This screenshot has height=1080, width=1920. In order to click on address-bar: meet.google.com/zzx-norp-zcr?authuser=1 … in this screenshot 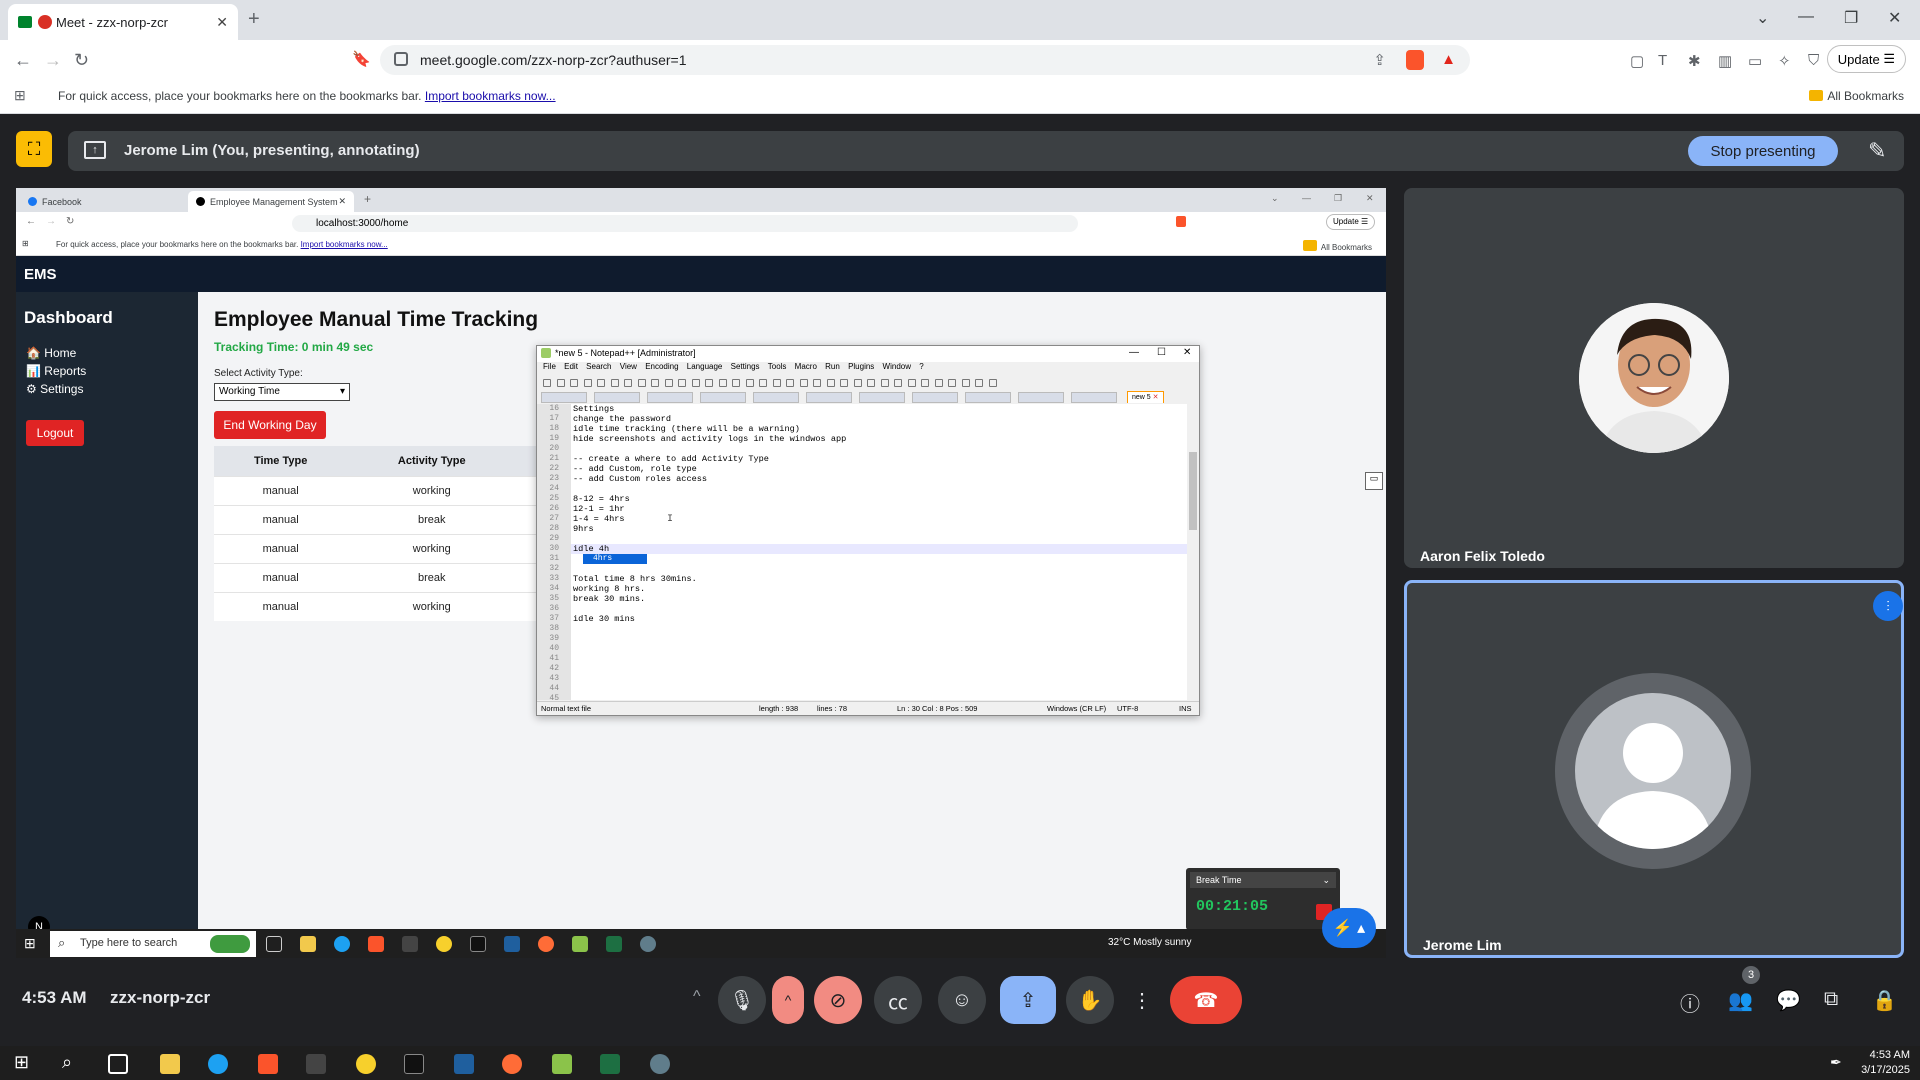, I will do `click(925, 60)`.